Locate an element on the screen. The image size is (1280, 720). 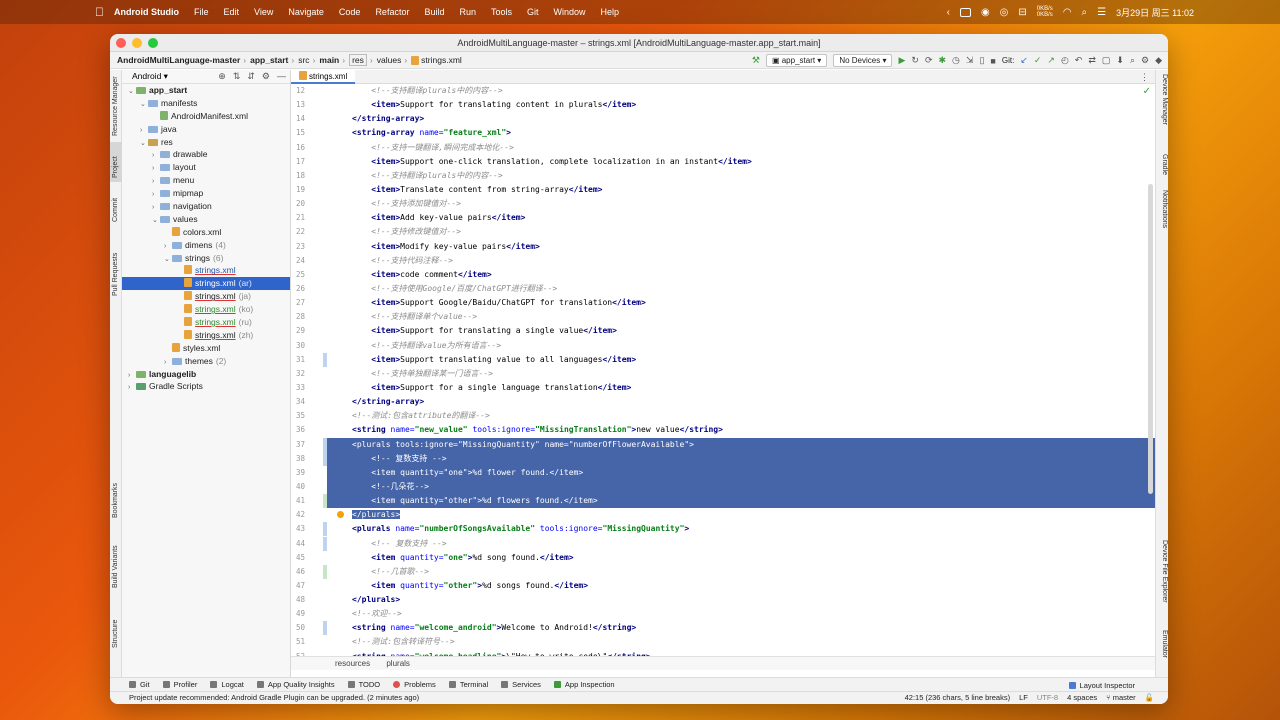
editor-scrollbar is located at coordinates (1150, 339).